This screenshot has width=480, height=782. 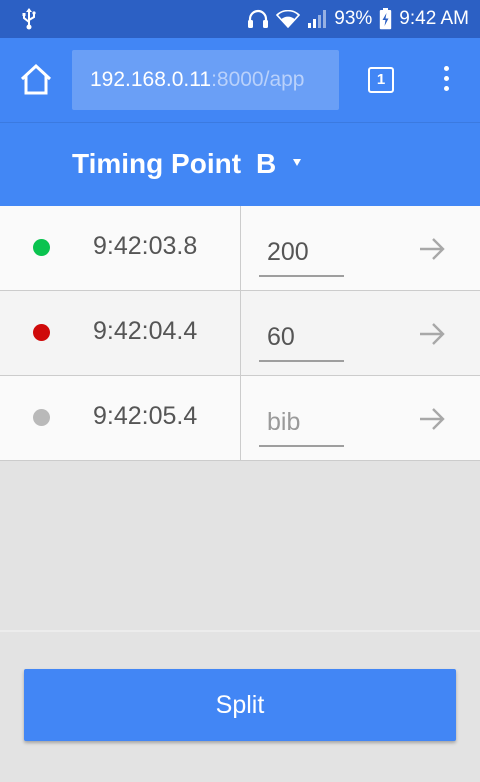 I want to click on wifi-icon, so click(x=288, y=19).